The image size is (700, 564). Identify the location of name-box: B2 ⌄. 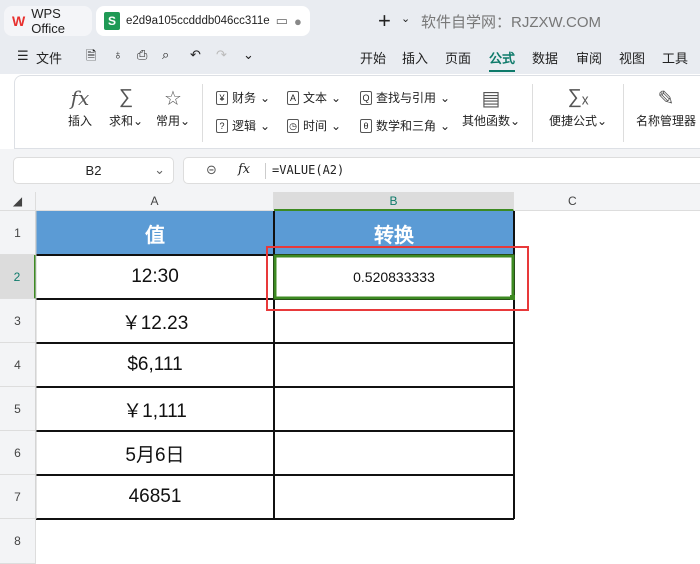
(93, 170).